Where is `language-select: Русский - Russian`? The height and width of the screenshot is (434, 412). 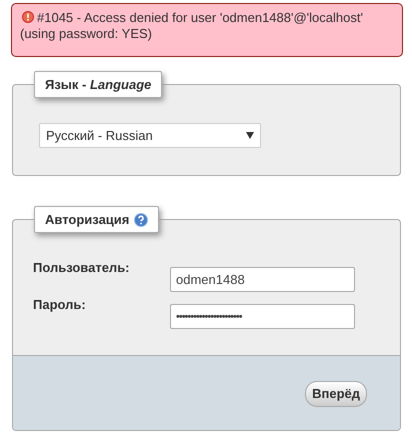 language-select: Русский - Russian is located at coordinates (150, 135).